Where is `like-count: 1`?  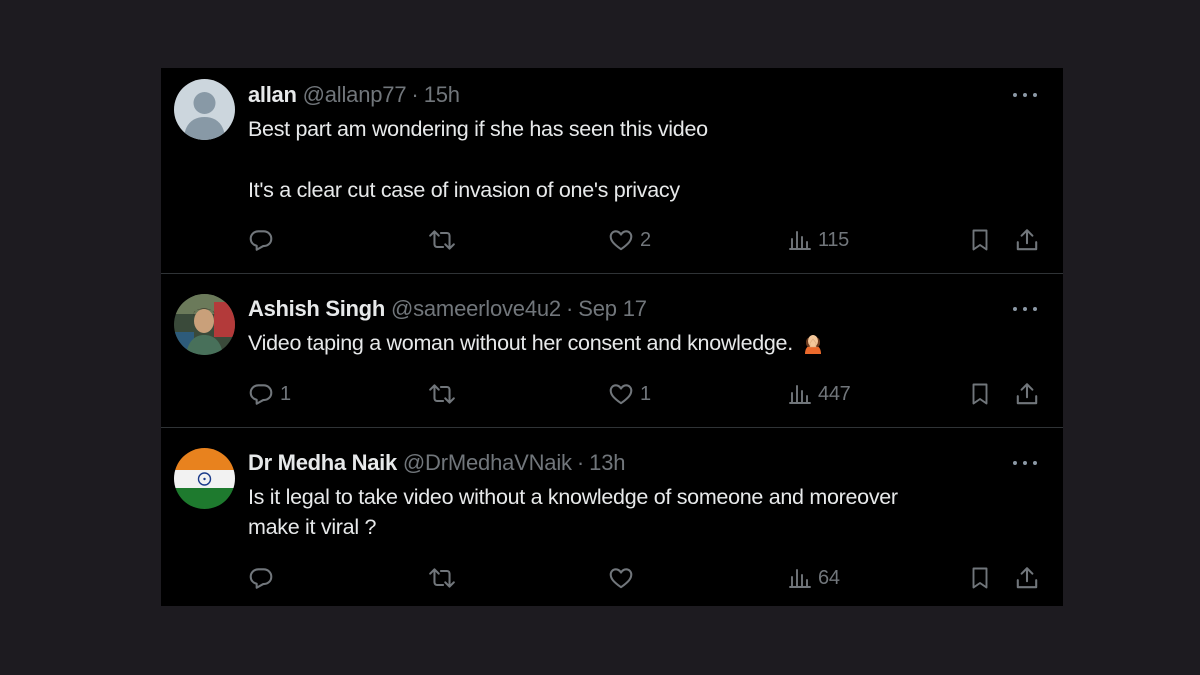
like-count: 1 is located at coordinates (645, 393).